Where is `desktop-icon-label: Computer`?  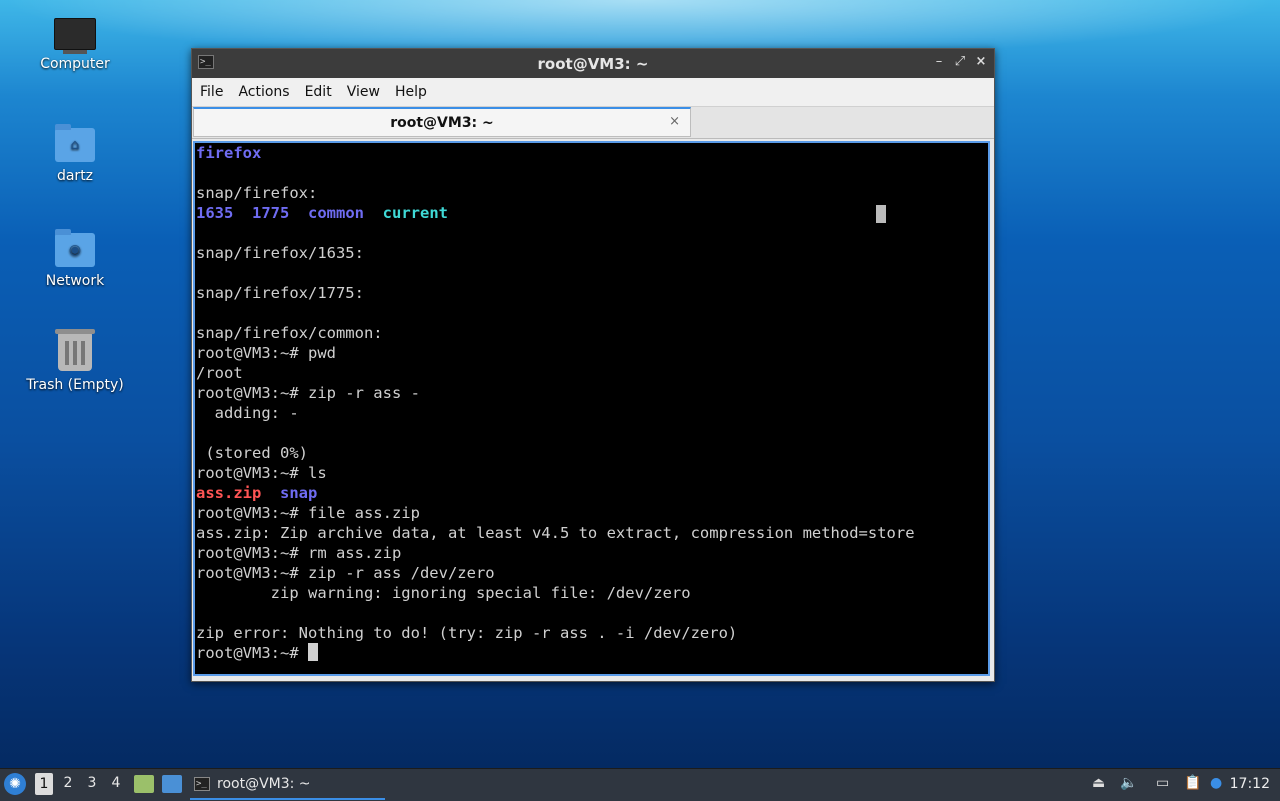 desktop-icon-label: Computer is located at coordinates (75, 64).